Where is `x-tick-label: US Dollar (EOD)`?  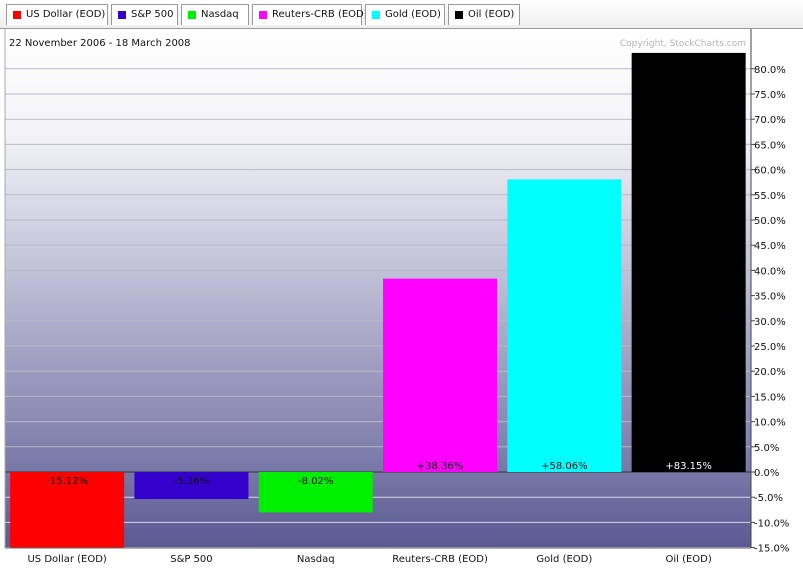 x-tick-label: US Dollar (EOD) is located at coordinates (66, 559).